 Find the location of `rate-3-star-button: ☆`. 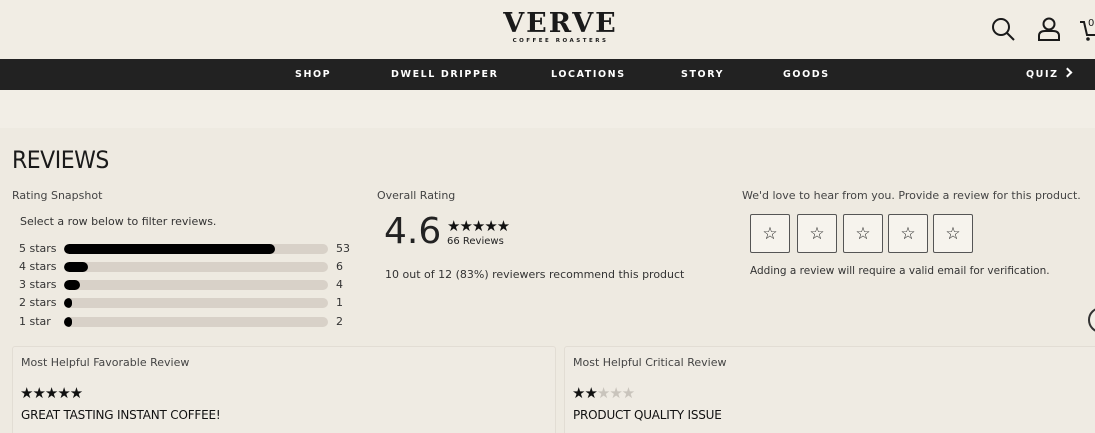

rate-3-star-button: ☆ is located at coordinates (863, 233).